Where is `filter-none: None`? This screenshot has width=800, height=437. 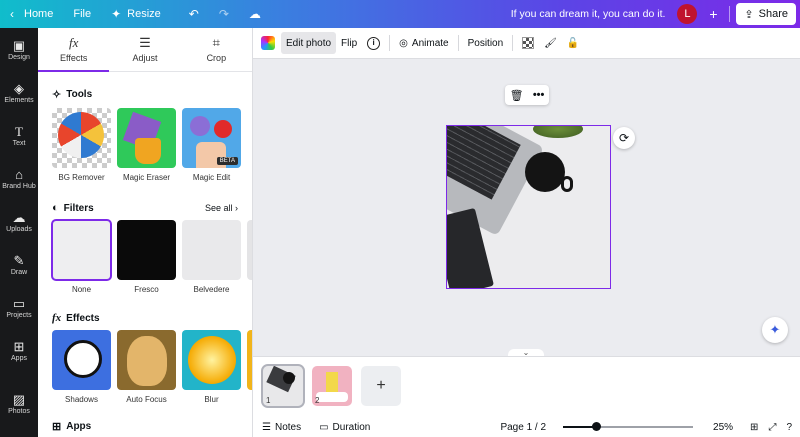 filter-none: None is located at coordinates (81, 256).